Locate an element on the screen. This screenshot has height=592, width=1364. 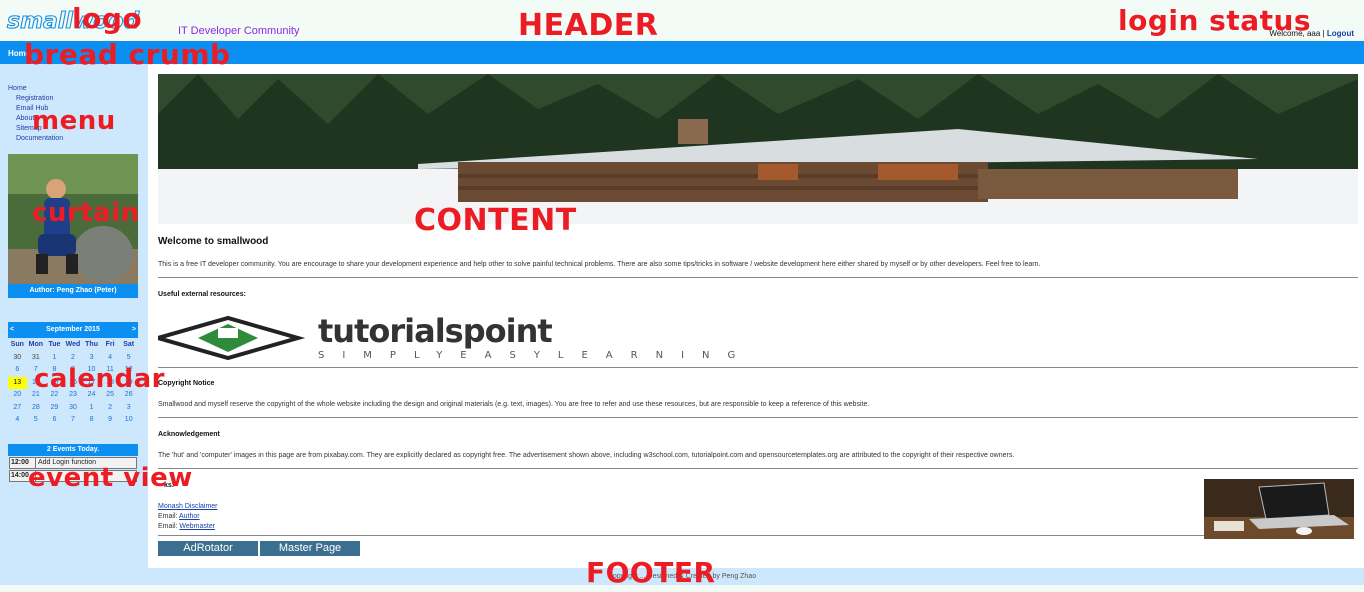
annotation-footer: FOOTER is located at coordinates (651, 572).